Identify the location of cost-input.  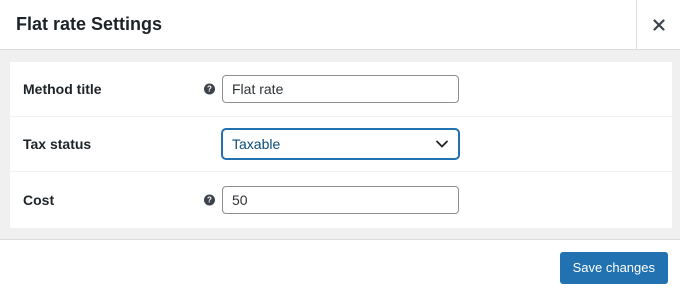
(340, 199).